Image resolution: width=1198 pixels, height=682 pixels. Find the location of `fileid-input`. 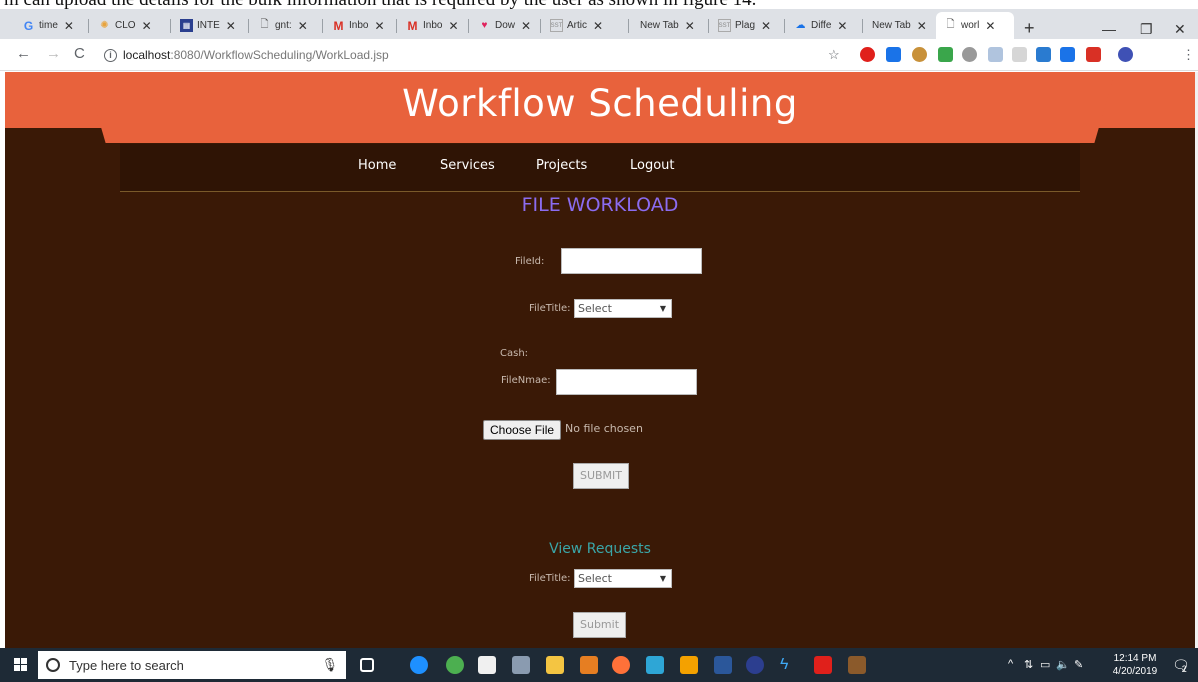

fileid-input is located at coordinates (631, 261).